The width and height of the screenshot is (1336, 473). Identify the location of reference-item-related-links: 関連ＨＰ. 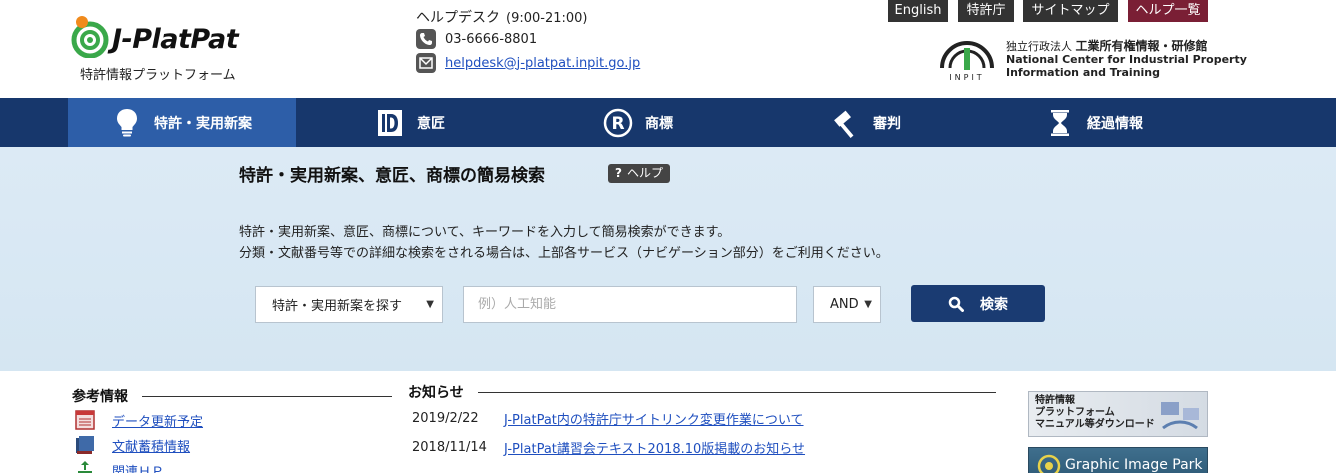
(119, 466).